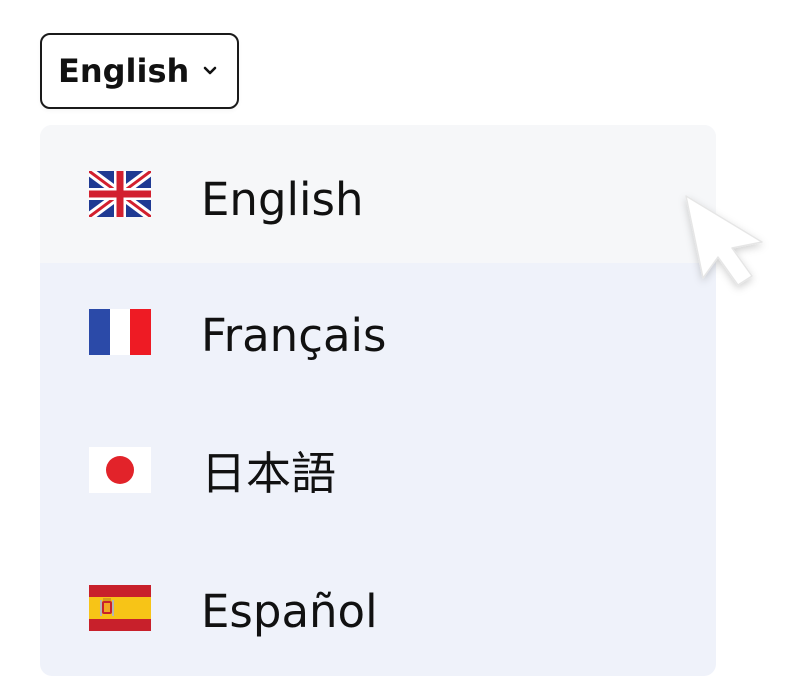 The height and width of the screenshot is (678, 787). What do you see at coordinates (282, 199) in the screenshot?
I see `menu-item-label: English` at bounding box center [282, 199].